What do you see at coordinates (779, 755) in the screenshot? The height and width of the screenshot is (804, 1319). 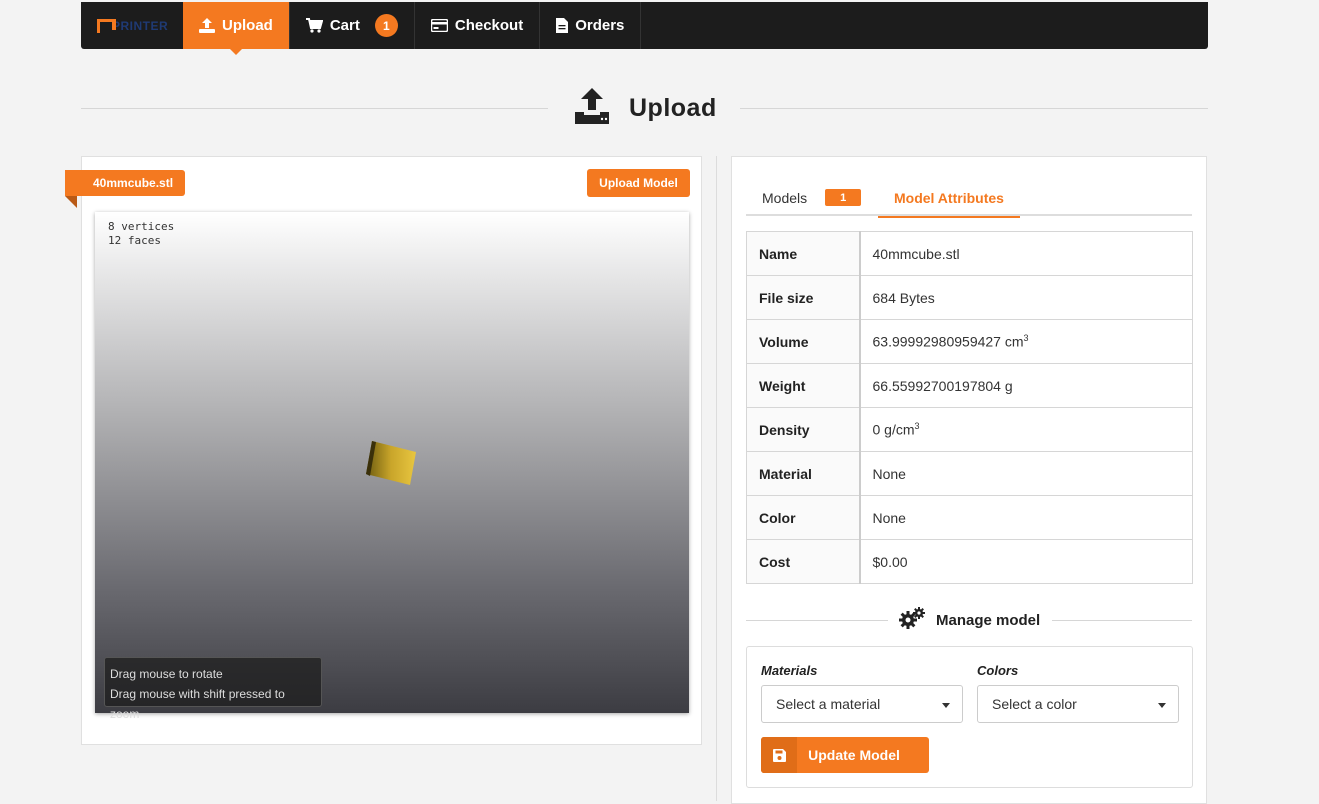 I see `save-icon` at bounding box center [779, 755].